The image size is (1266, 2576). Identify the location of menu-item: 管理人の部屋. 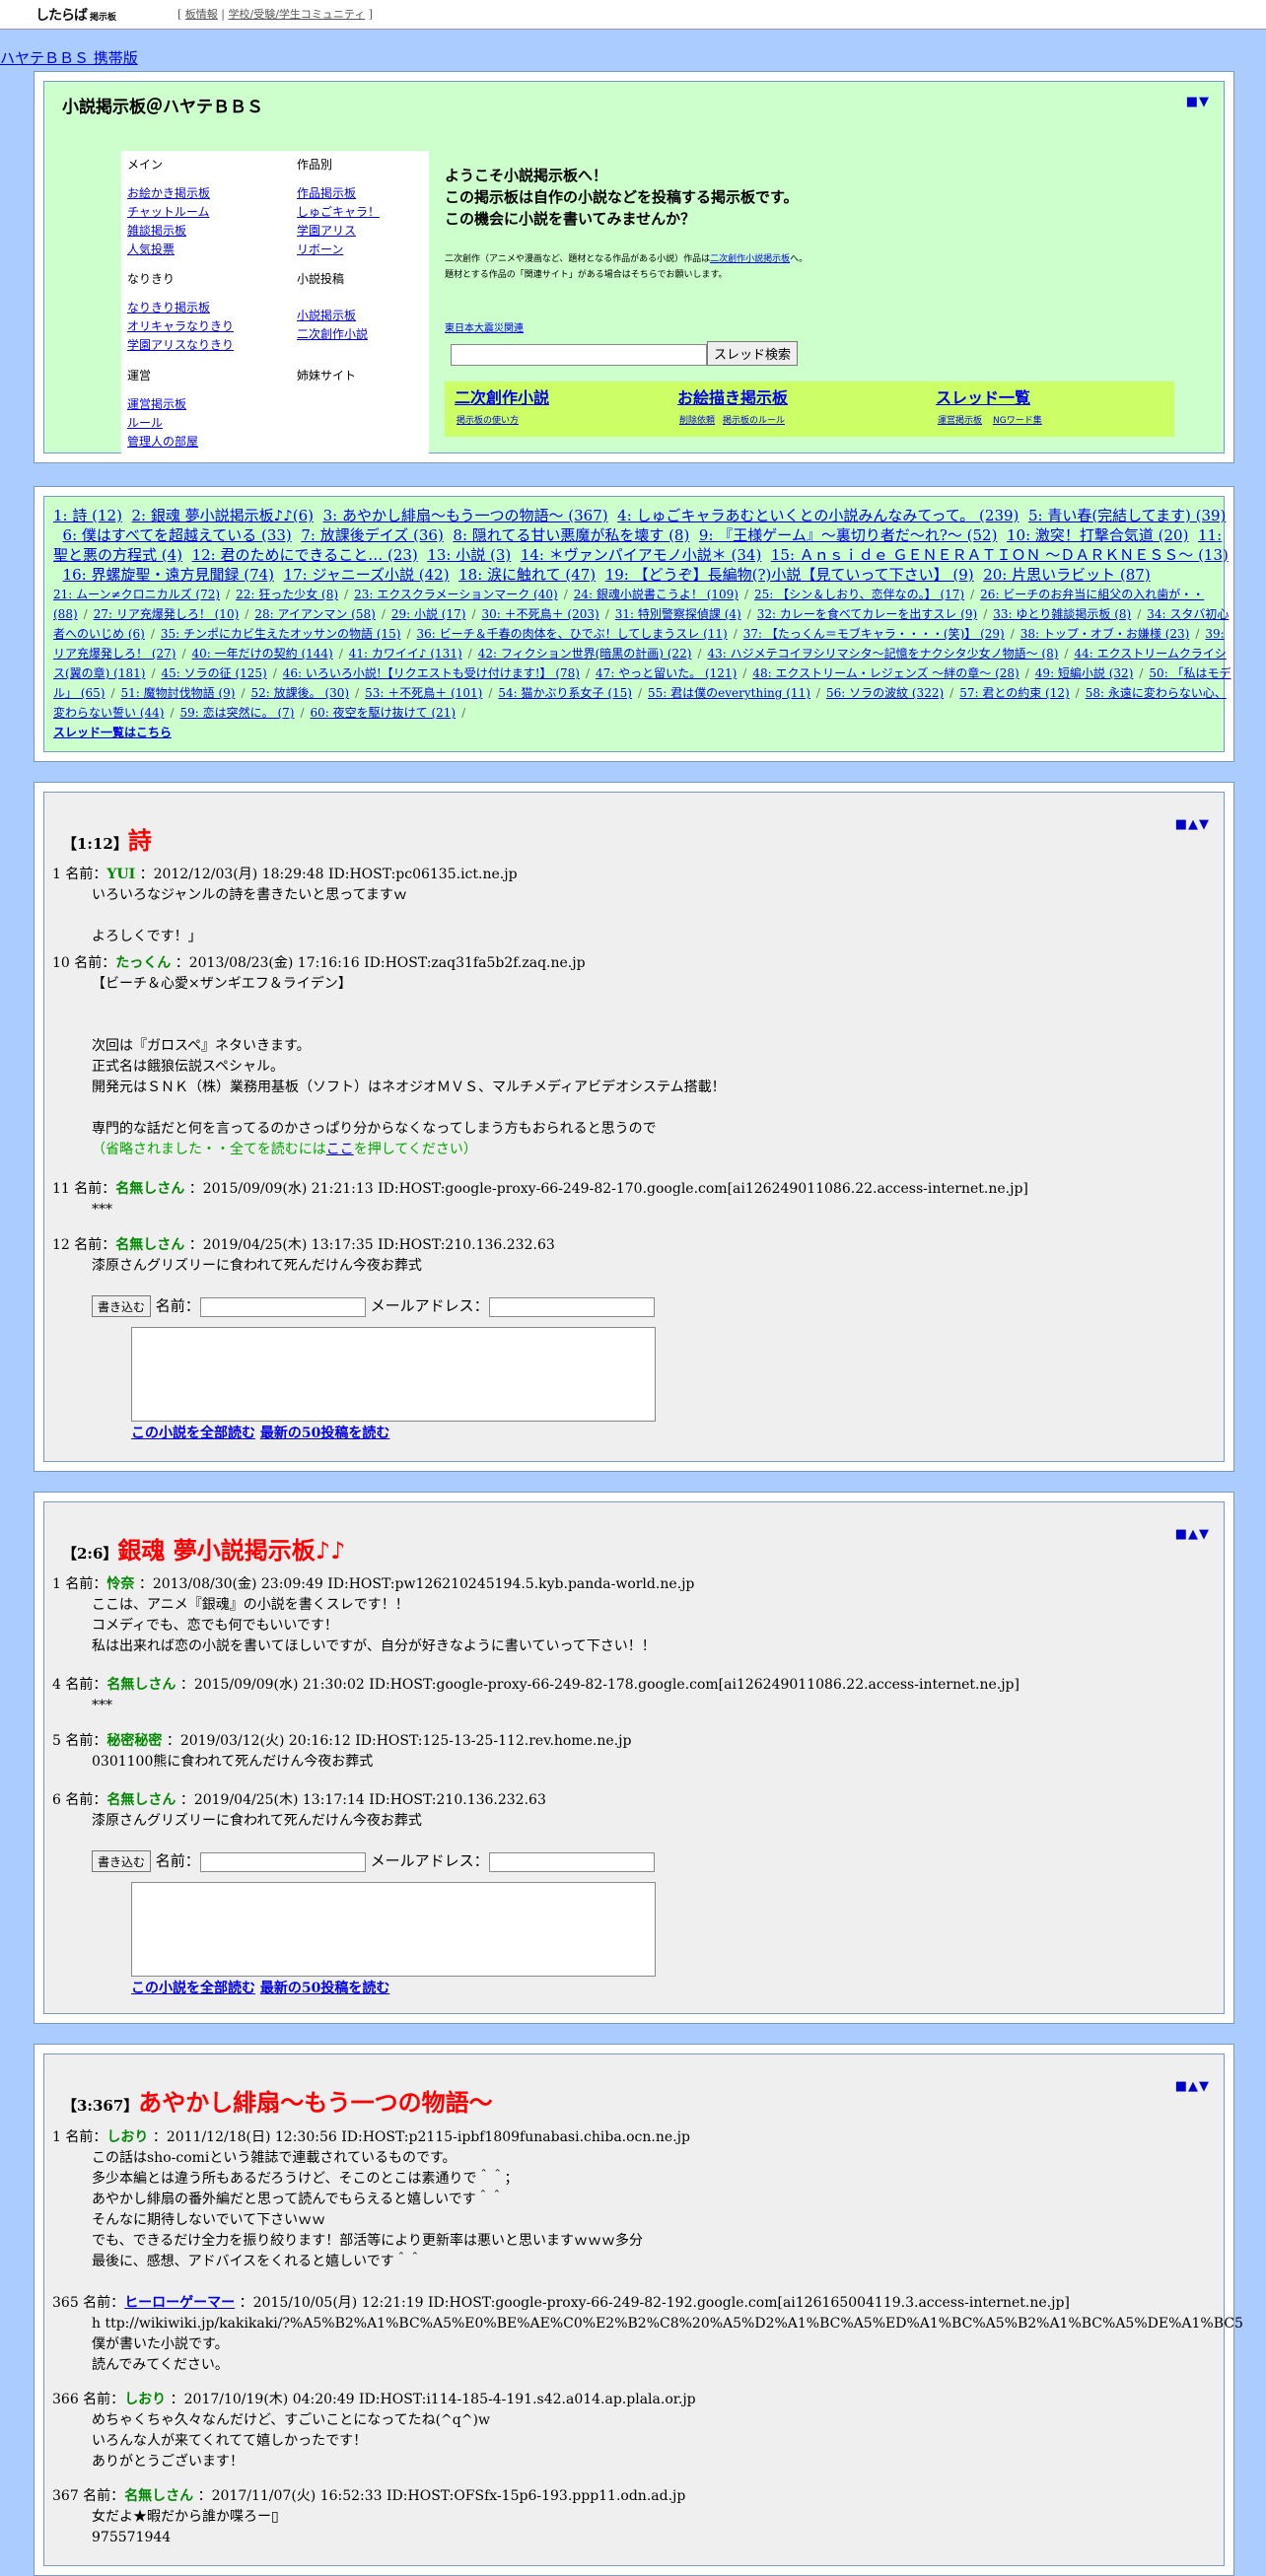
(163, 442).